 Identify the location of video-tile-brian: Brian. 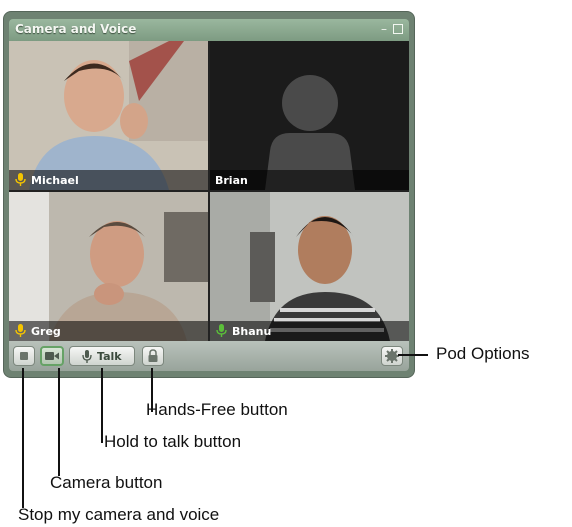
(309, 115).